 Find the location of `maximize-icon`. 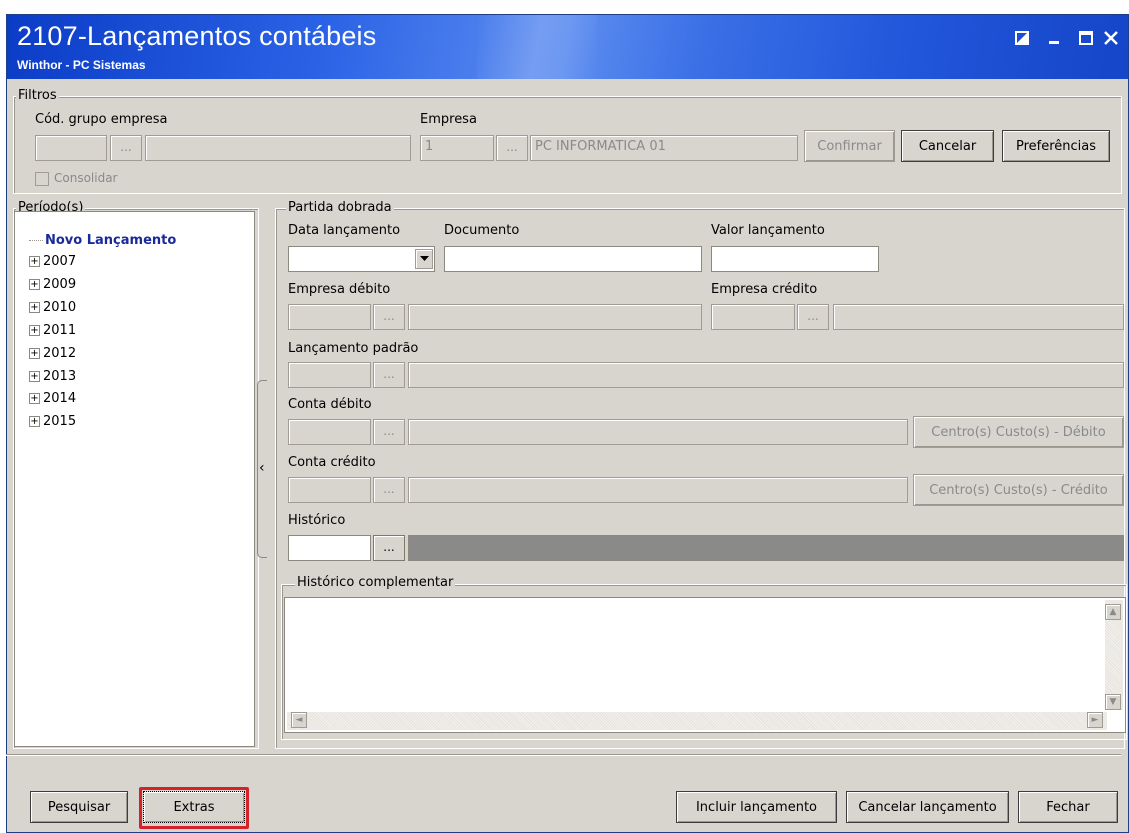

maximize-icon is located at coordinates (1086, 38).